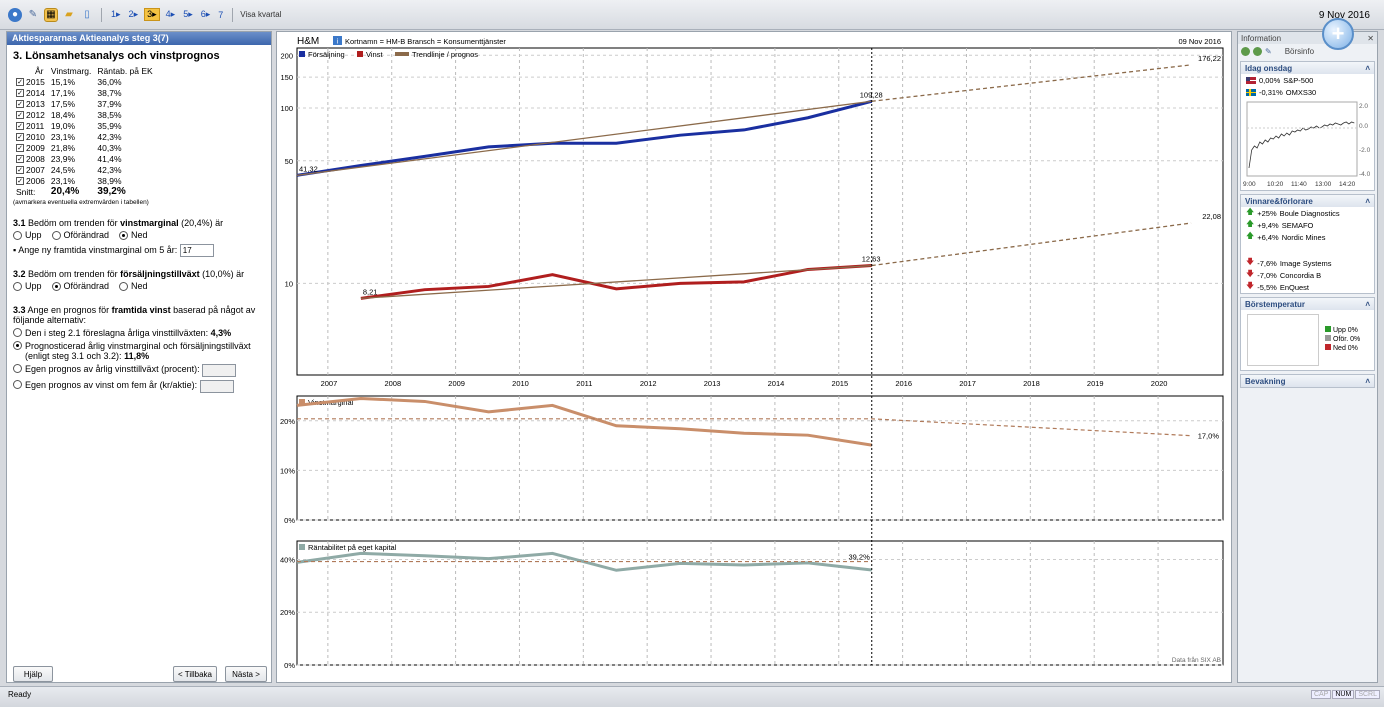 Image resolution: width=1384 pixels, height=707 pixels. I want to click on year-cell: ✓ 2006, so click(30, 180).